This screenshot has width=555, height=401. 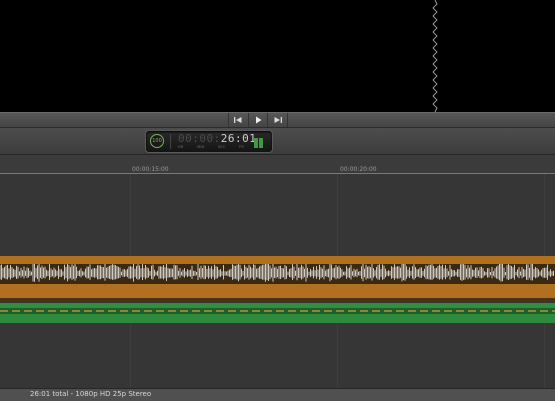 What do you see at coordinates (241, 147) in the screenshot?
I see `unit-fr: FR` at bounding box center [241, 147].